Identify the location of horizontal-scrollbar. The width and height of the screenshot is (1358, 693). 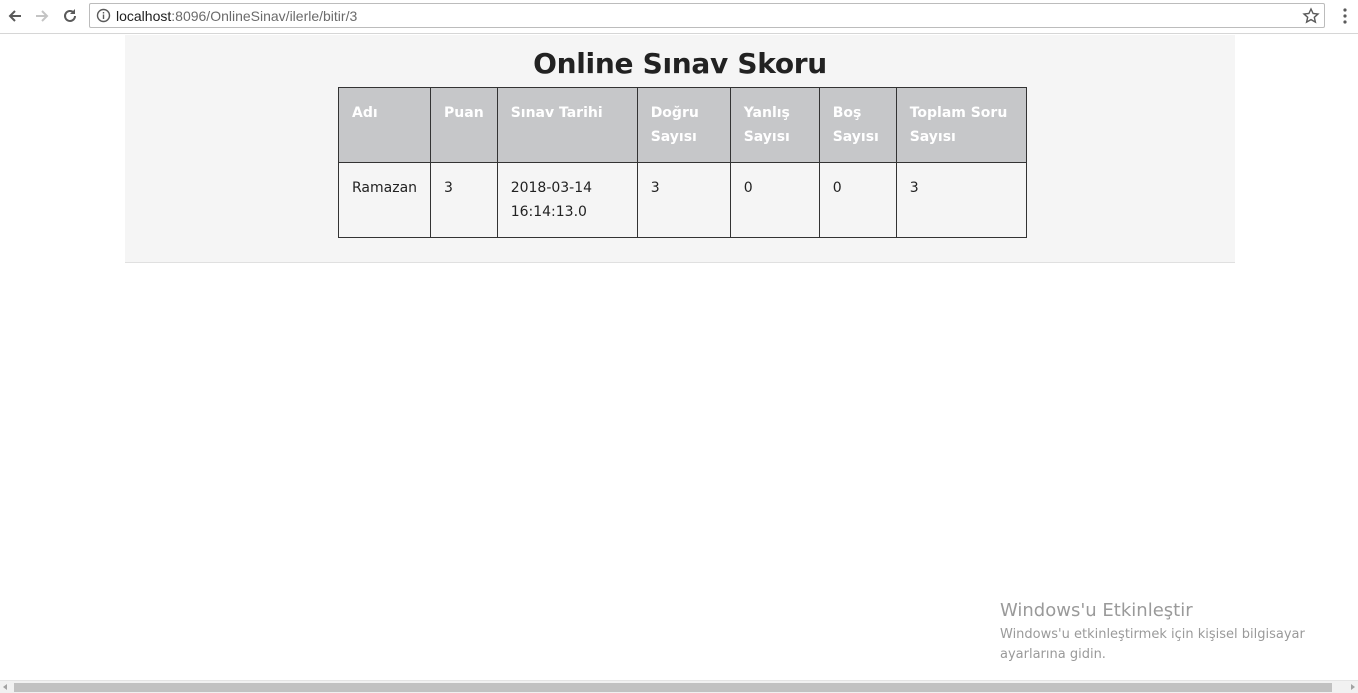
(679, 686).